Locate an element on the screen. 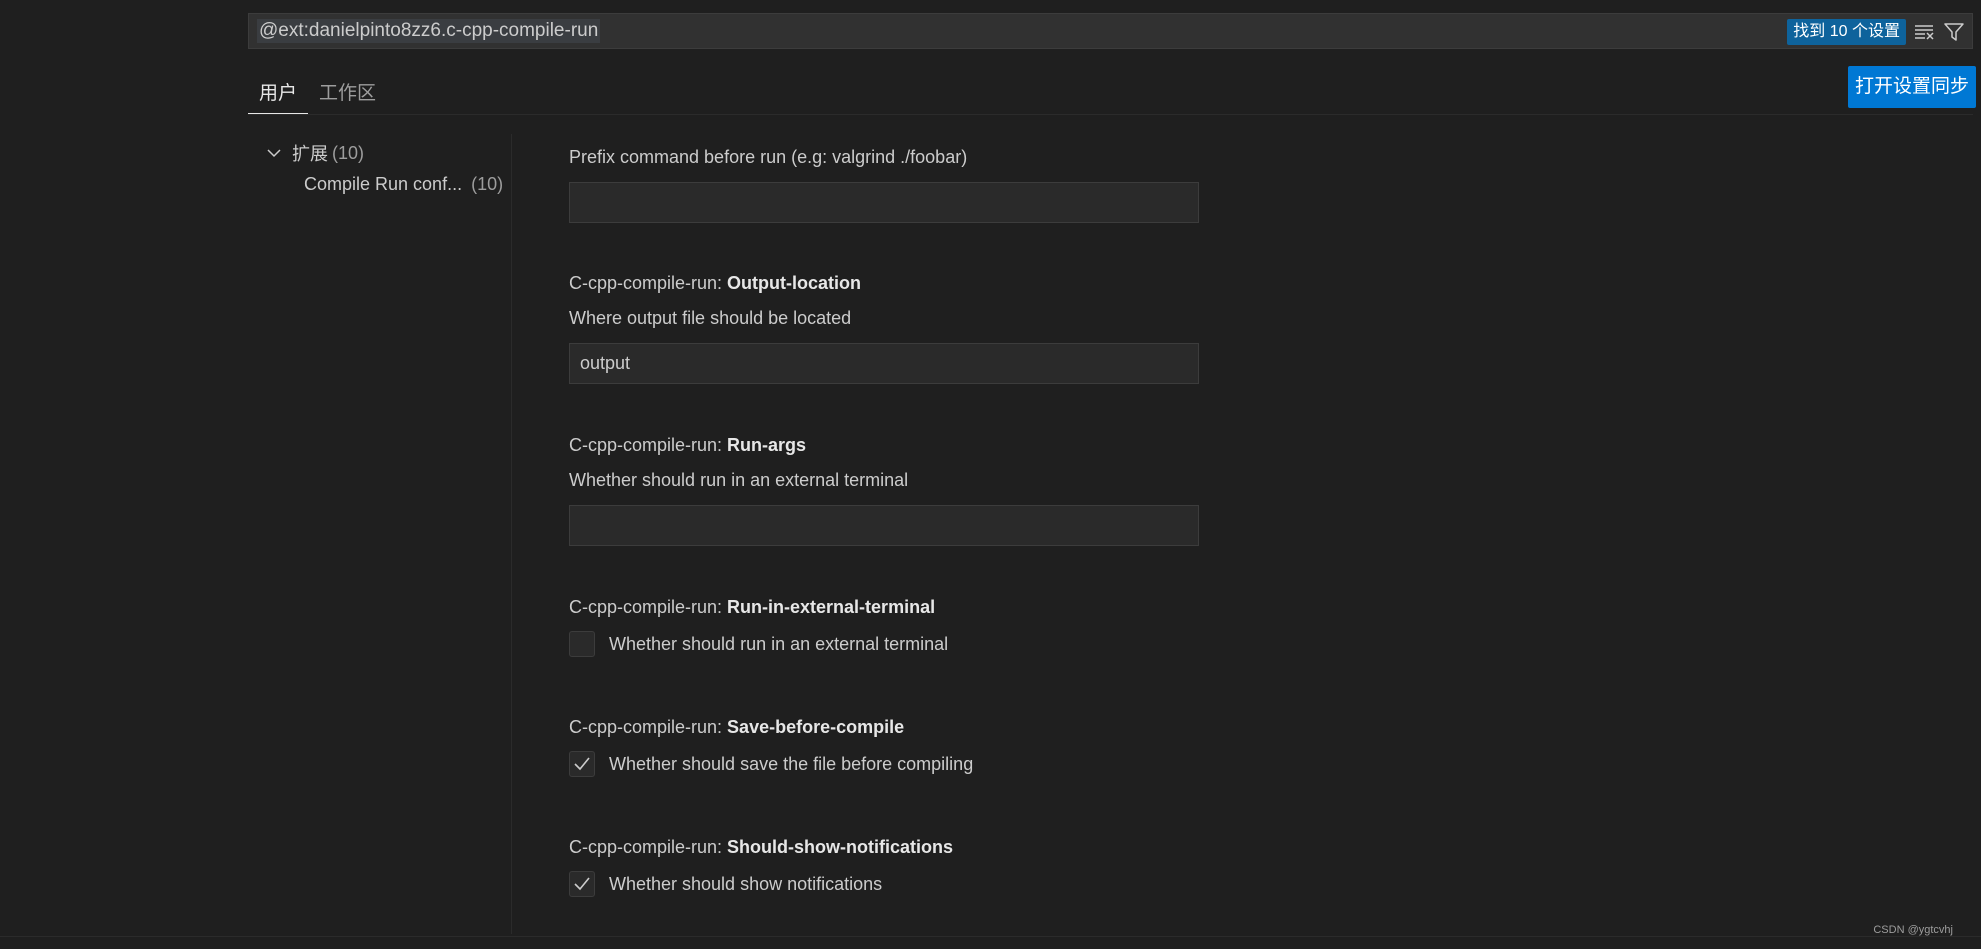  should-show-notifications-checkbox is located at coordinates (582, 884).